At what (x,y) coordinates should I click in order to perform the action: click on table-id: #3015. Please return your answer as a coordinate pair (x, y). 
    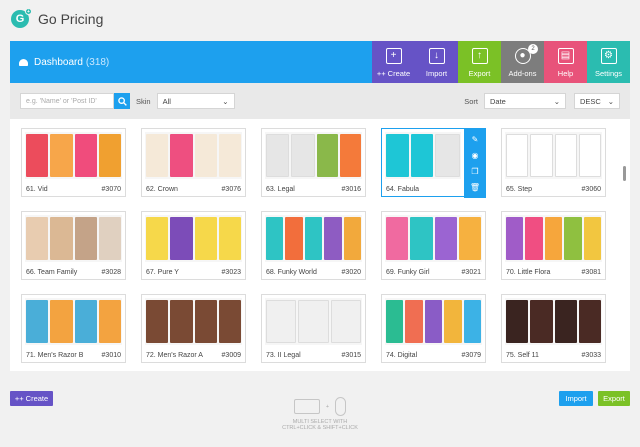
    Looking at the image, I should click on (351, 355).